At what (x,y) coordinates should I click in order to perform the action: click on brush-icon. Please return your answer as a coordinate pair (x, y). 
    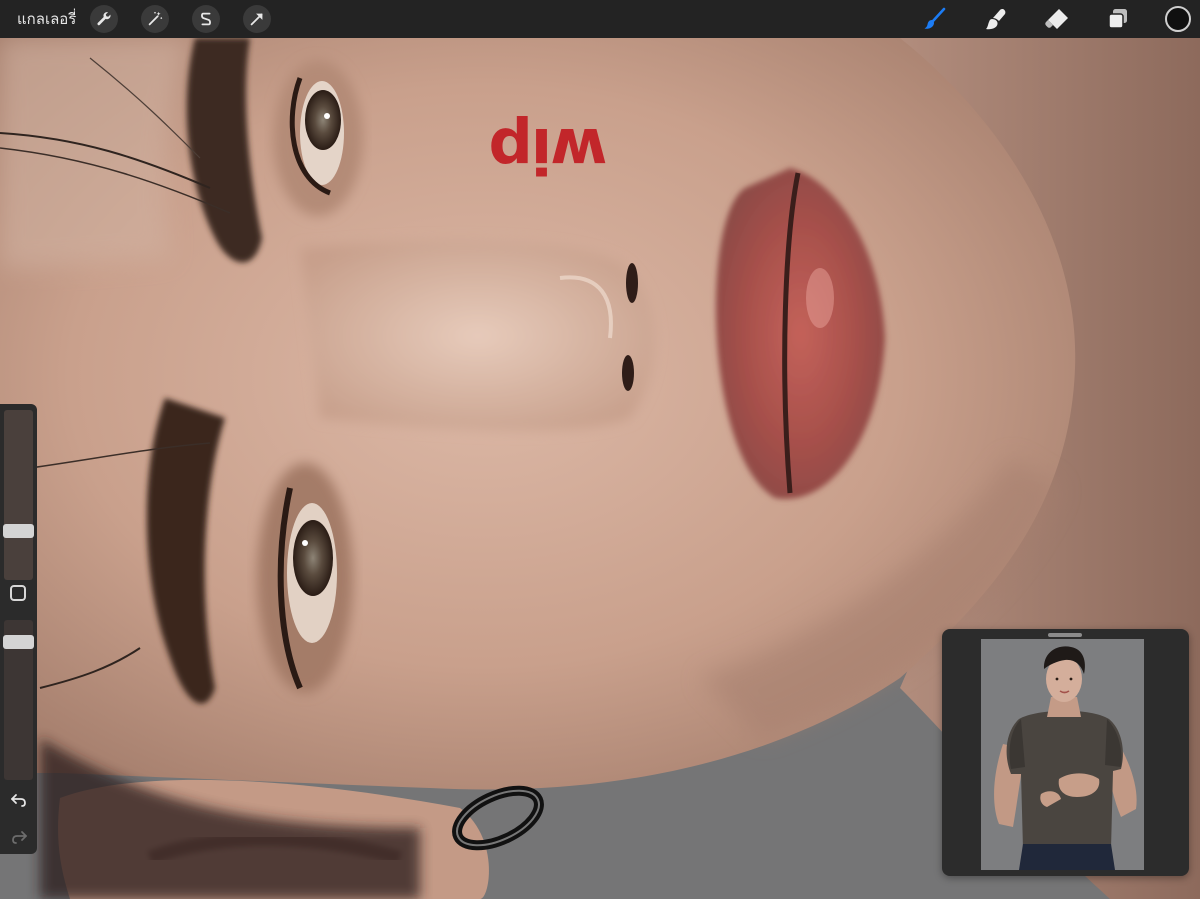
    Looking at the image, I should click on (935, 18).